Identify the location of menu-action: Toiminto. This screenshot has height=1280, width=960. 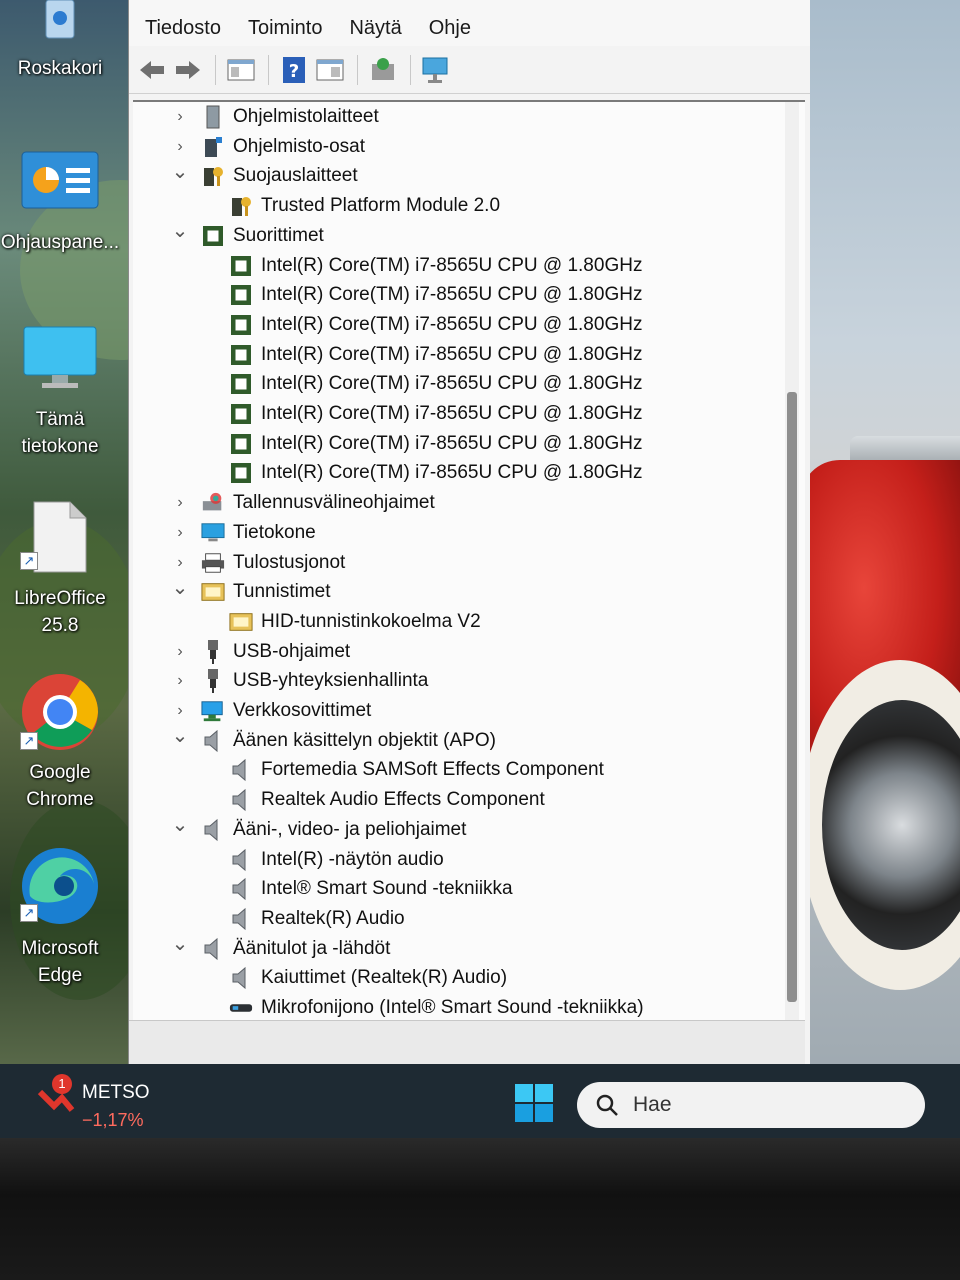
(285, 23).